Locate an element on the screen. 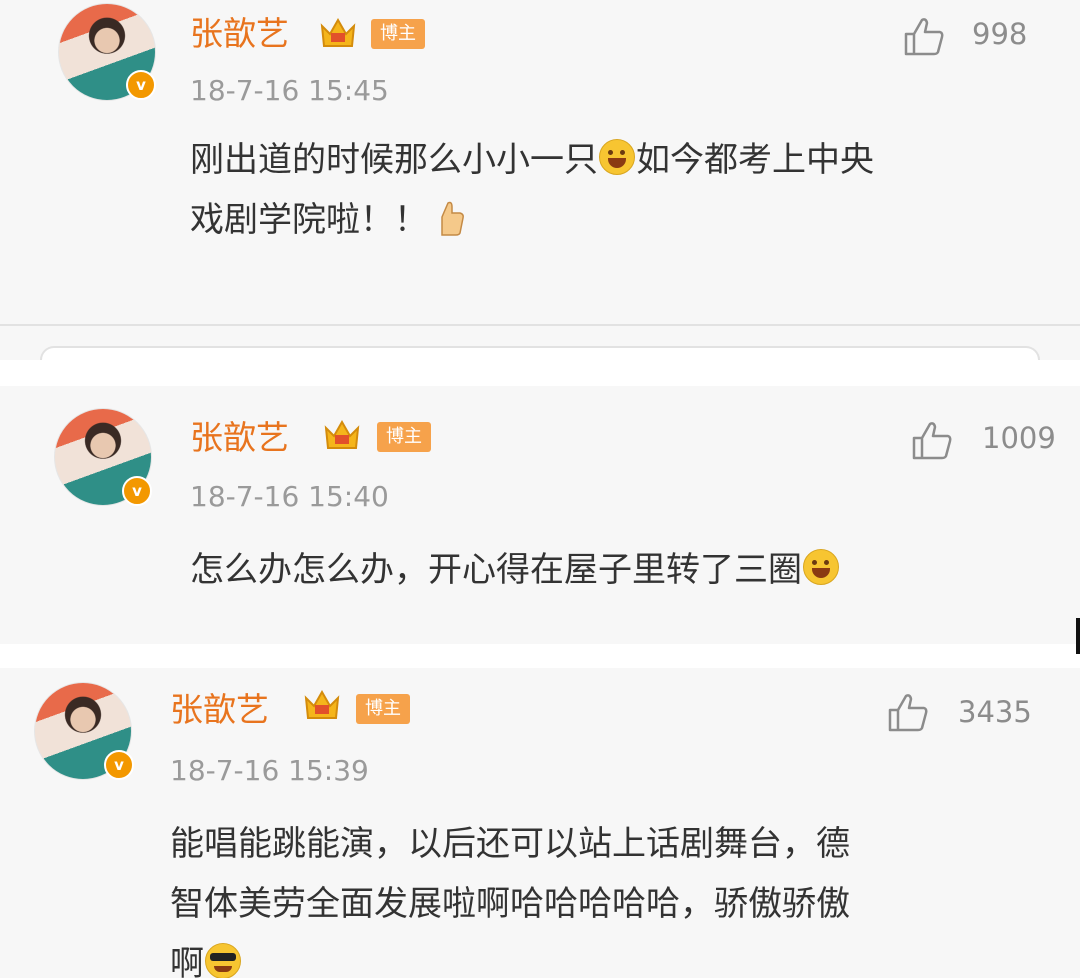 This screenshot has height=978, width=1080. comment-line: 戏剧学院啦！！ is located at coordinates (620, 220).